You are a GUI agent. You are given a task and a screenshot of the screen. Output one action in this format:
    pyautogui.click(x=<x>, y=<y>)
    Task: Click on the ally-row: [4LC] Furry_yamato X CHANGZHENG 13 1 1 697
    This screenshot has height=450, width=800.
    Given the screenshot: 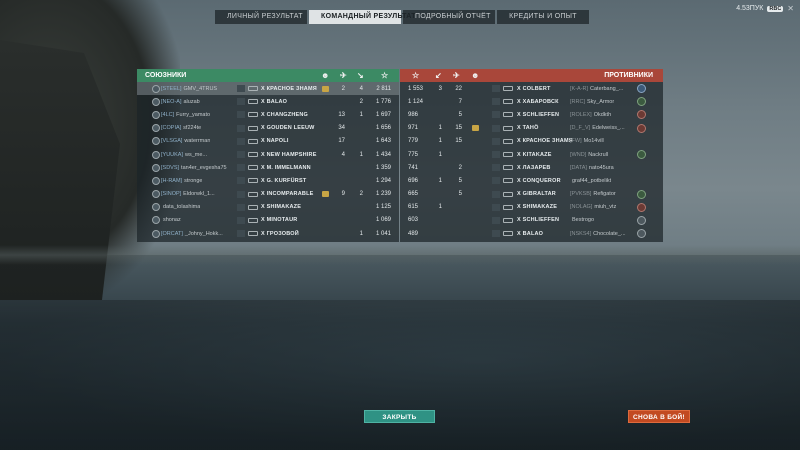 What is the action you would take?
    pyautogui.click(x=268, y=114)
    